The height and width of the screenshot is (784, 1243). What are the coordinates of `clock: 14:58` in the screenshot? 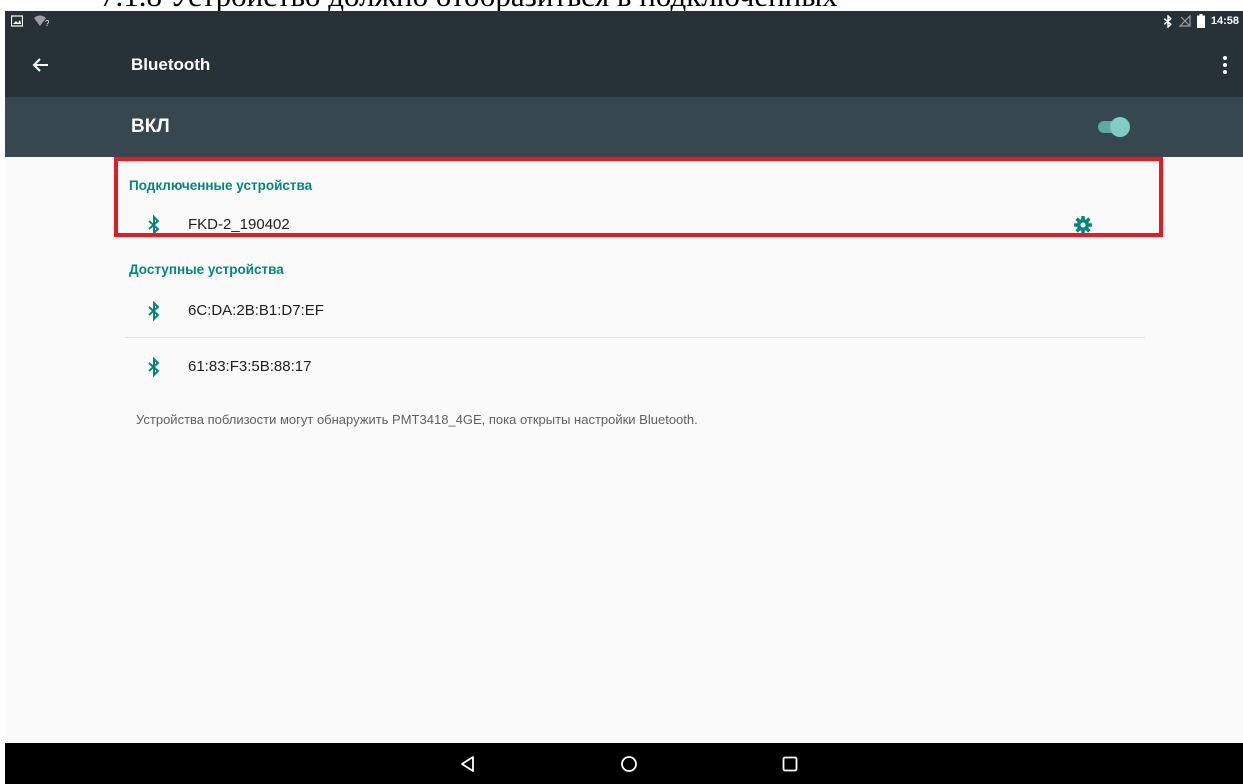 It's located at (1224, 21).